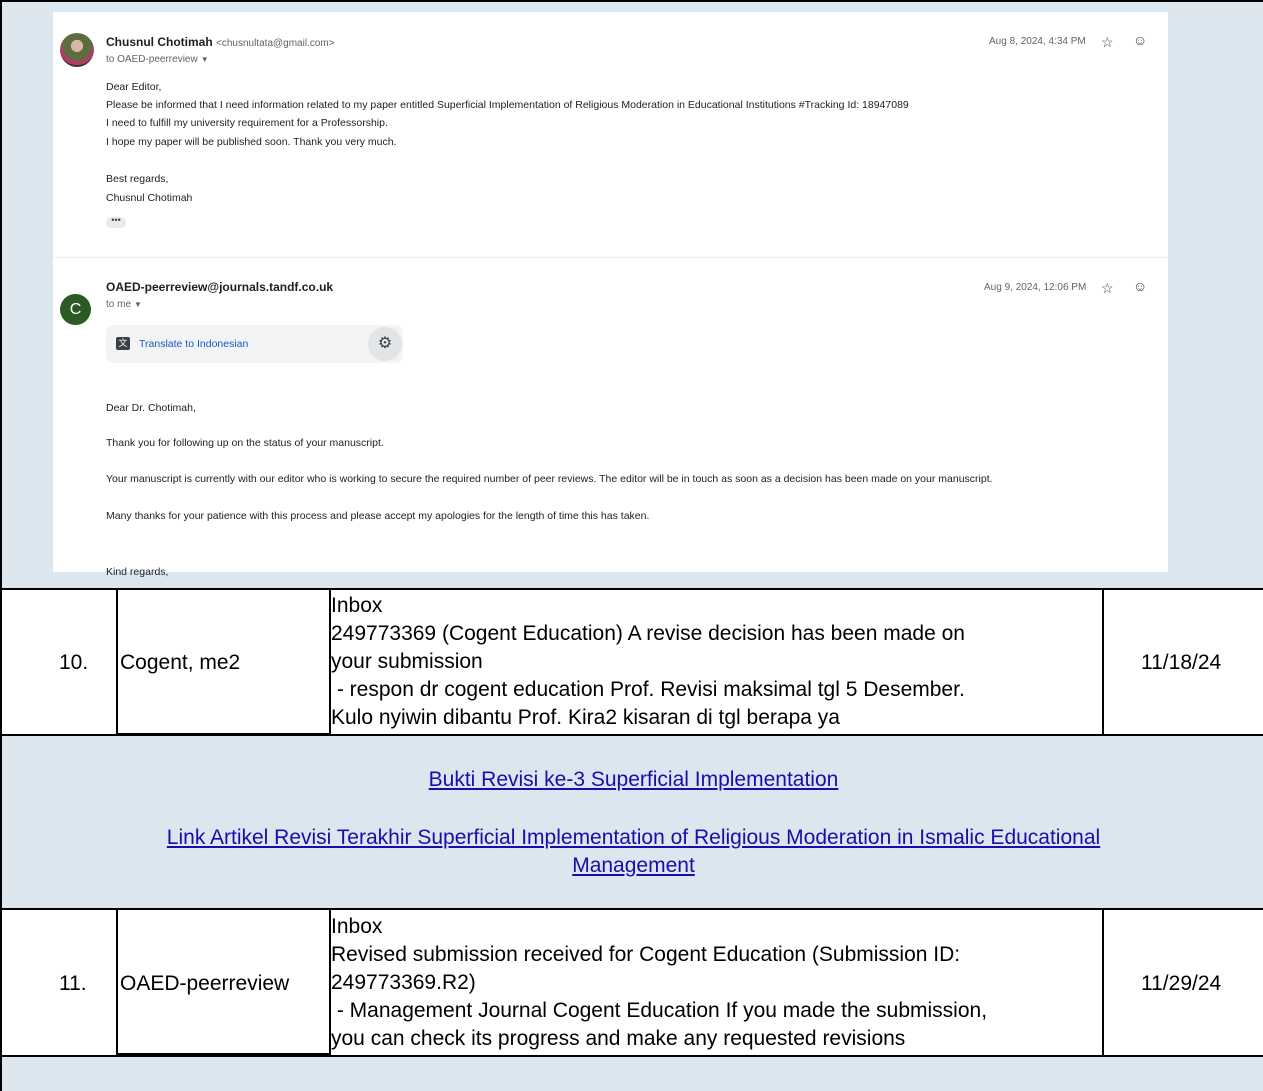 The width and height of the screenshot is (1263, 1091). I want to click on avatar, so click(77, 50).